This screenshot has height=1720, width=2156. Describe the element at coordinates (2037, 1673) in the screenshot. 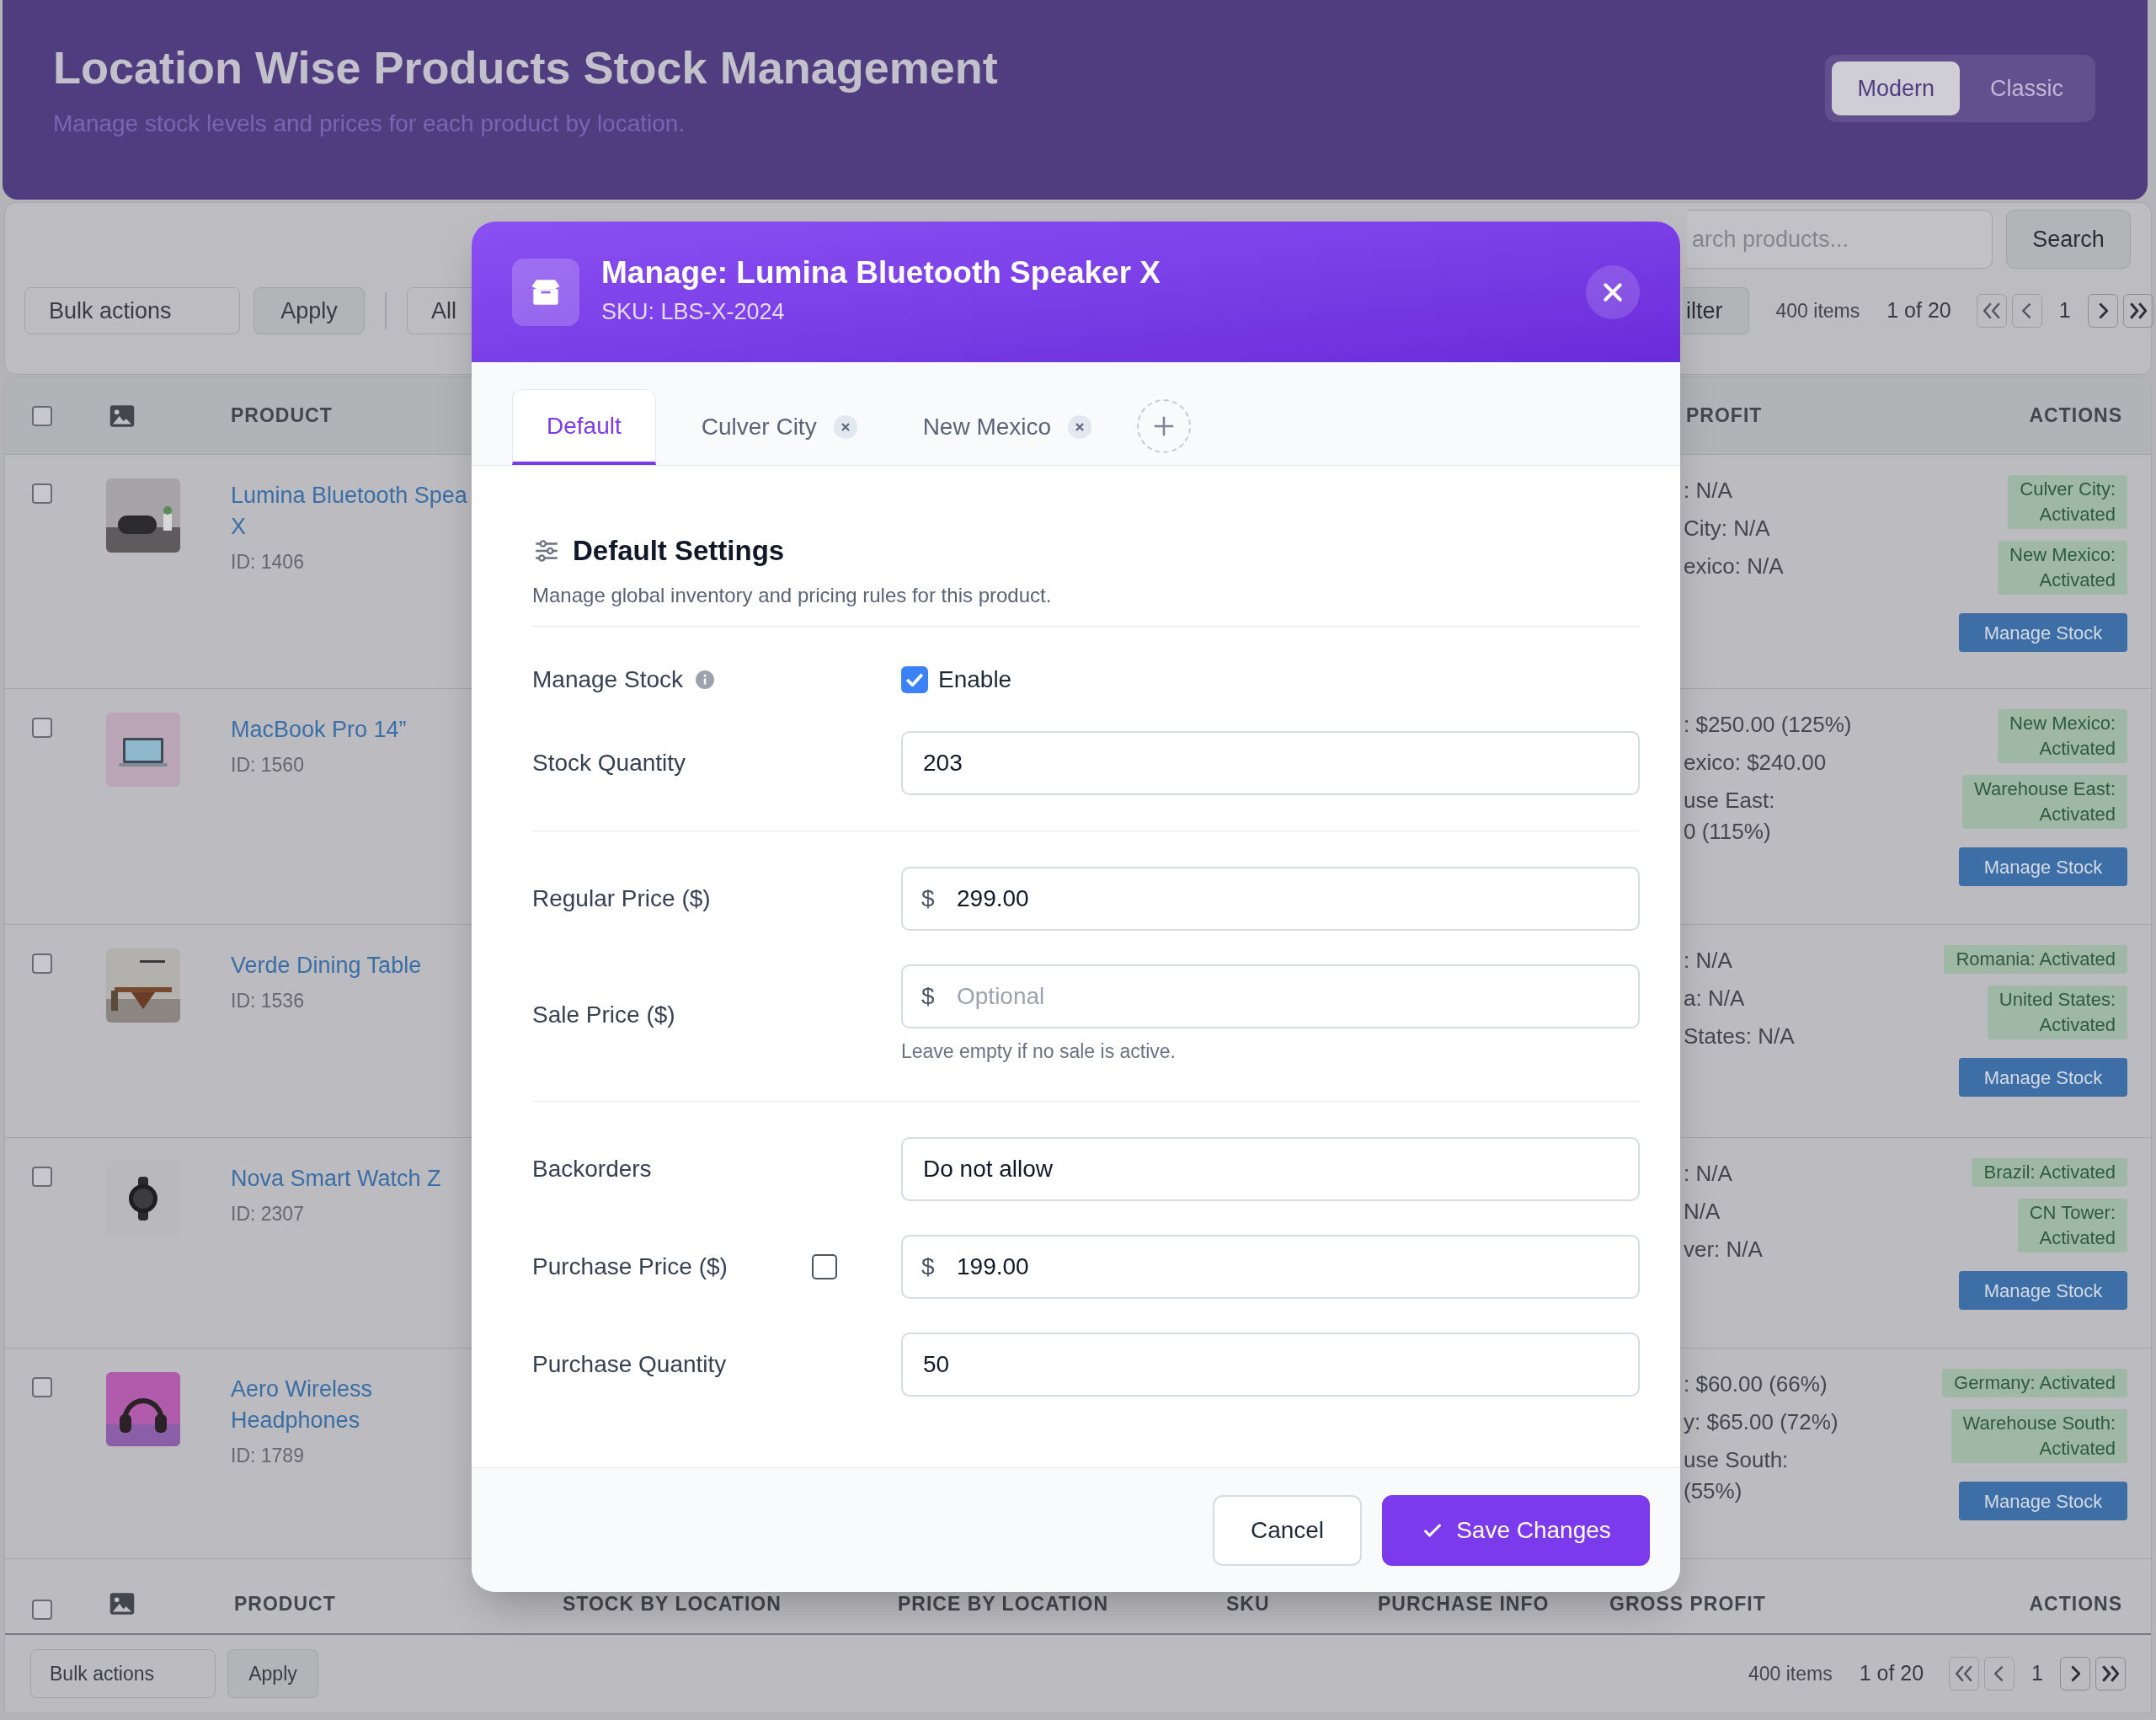

I see `current-page: 1` at that location.